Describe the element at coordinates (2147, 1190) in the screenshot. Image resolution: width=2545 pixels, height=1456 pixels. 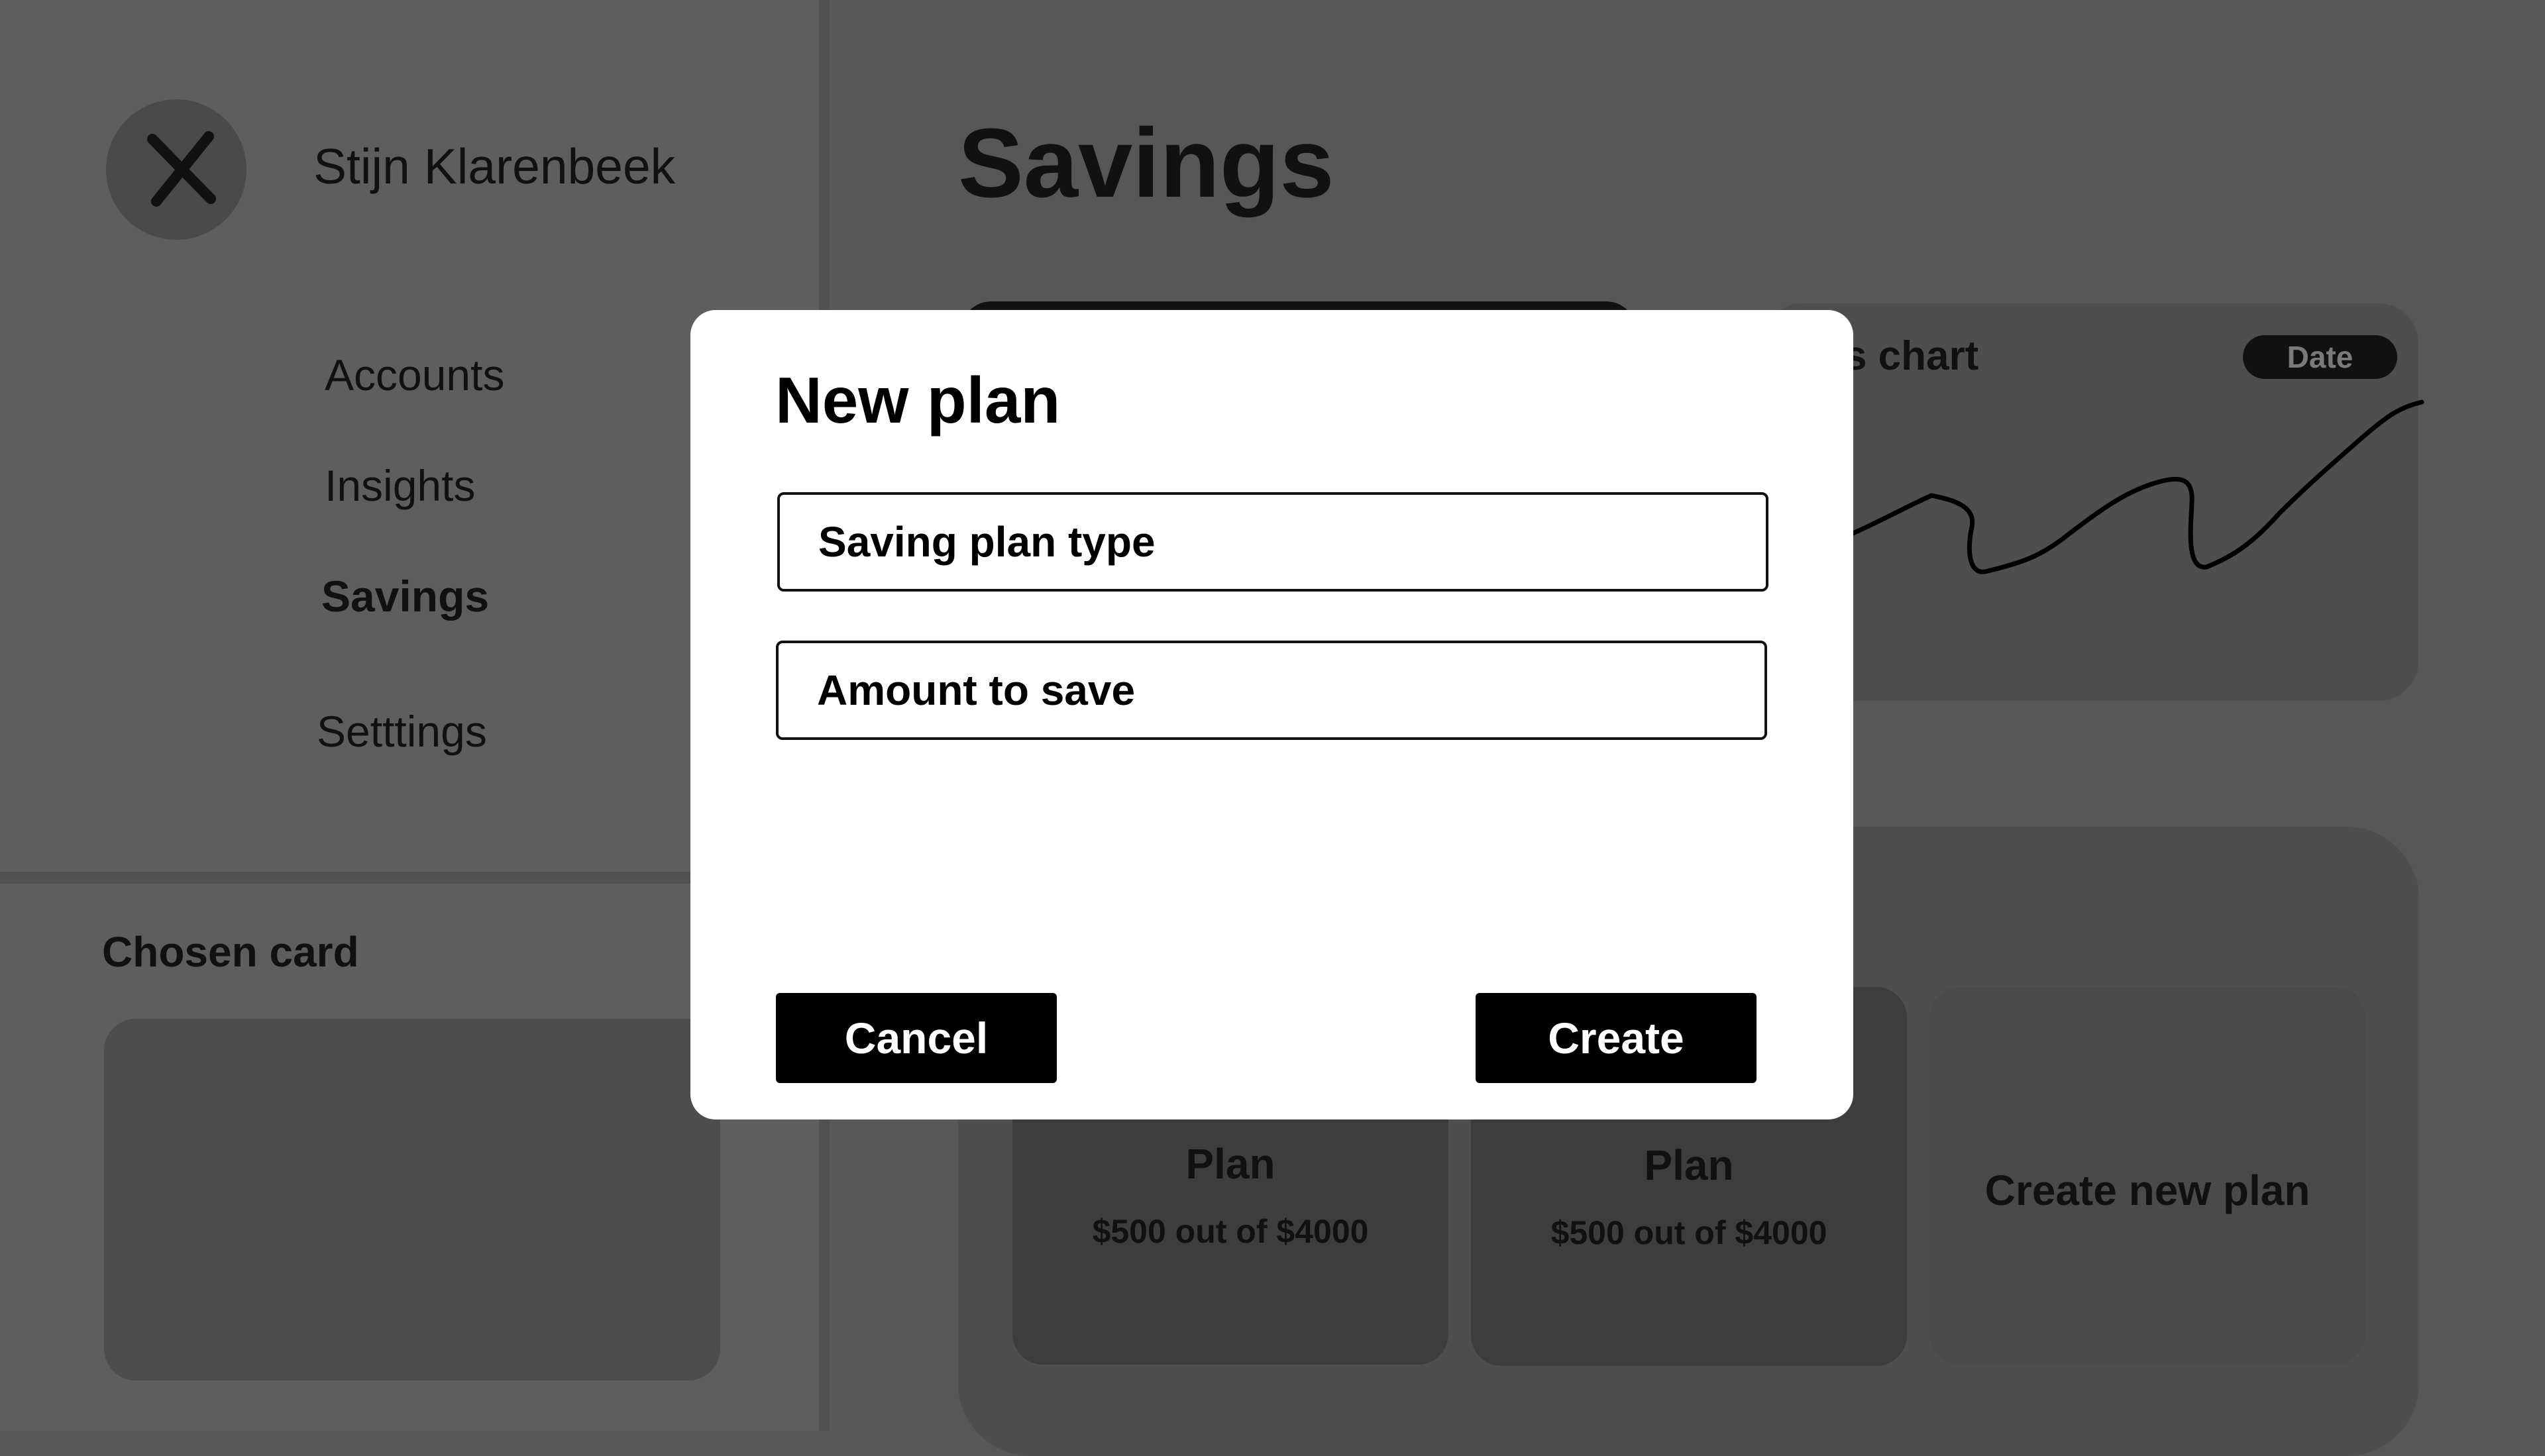
I see `create-new-plan-label: Create new plan` at that location.